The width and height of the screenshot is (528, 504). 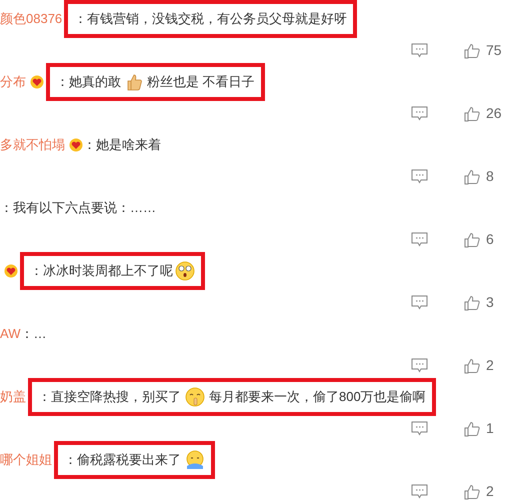 I want to click on comment-text: 偷税露税要出来了, so click(x=129, y=460).